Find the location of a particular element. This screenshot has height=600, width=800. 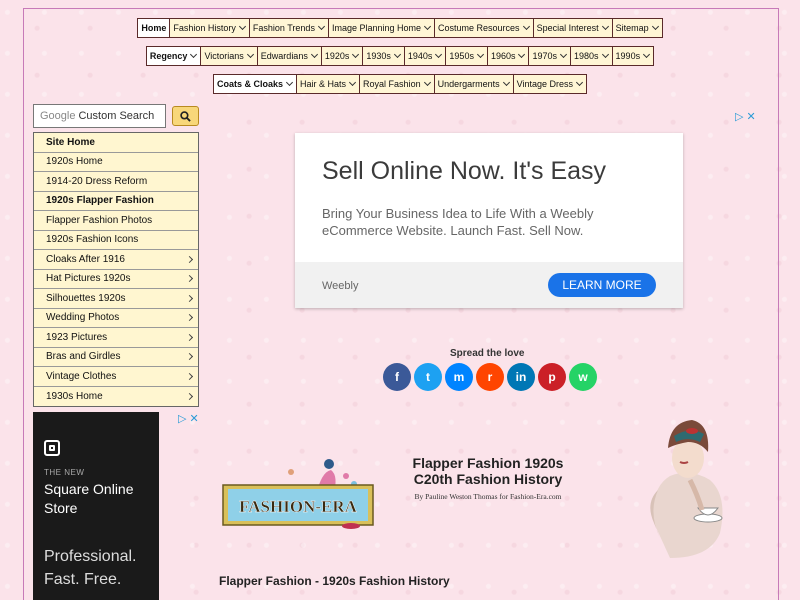

sidebar-item-flapper-fashion-photos: Flapper Fashion Photos is located at coordinates (116, 221).